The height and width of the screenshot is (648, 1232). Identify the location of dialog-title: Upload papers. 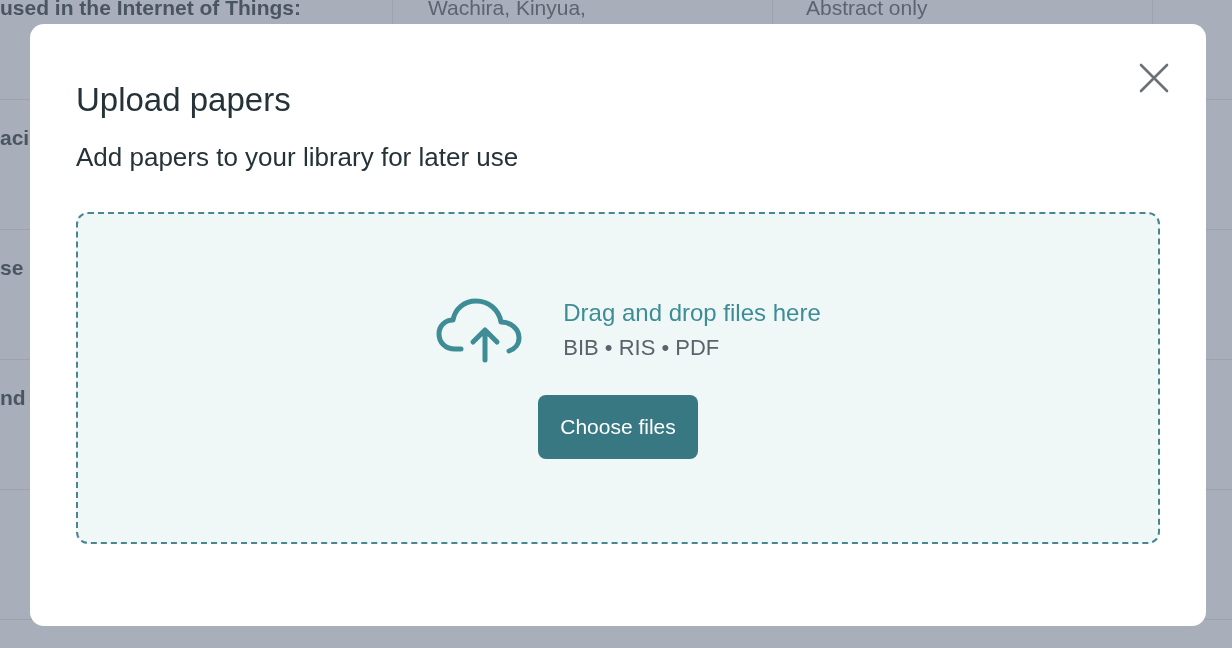
(184, 100).